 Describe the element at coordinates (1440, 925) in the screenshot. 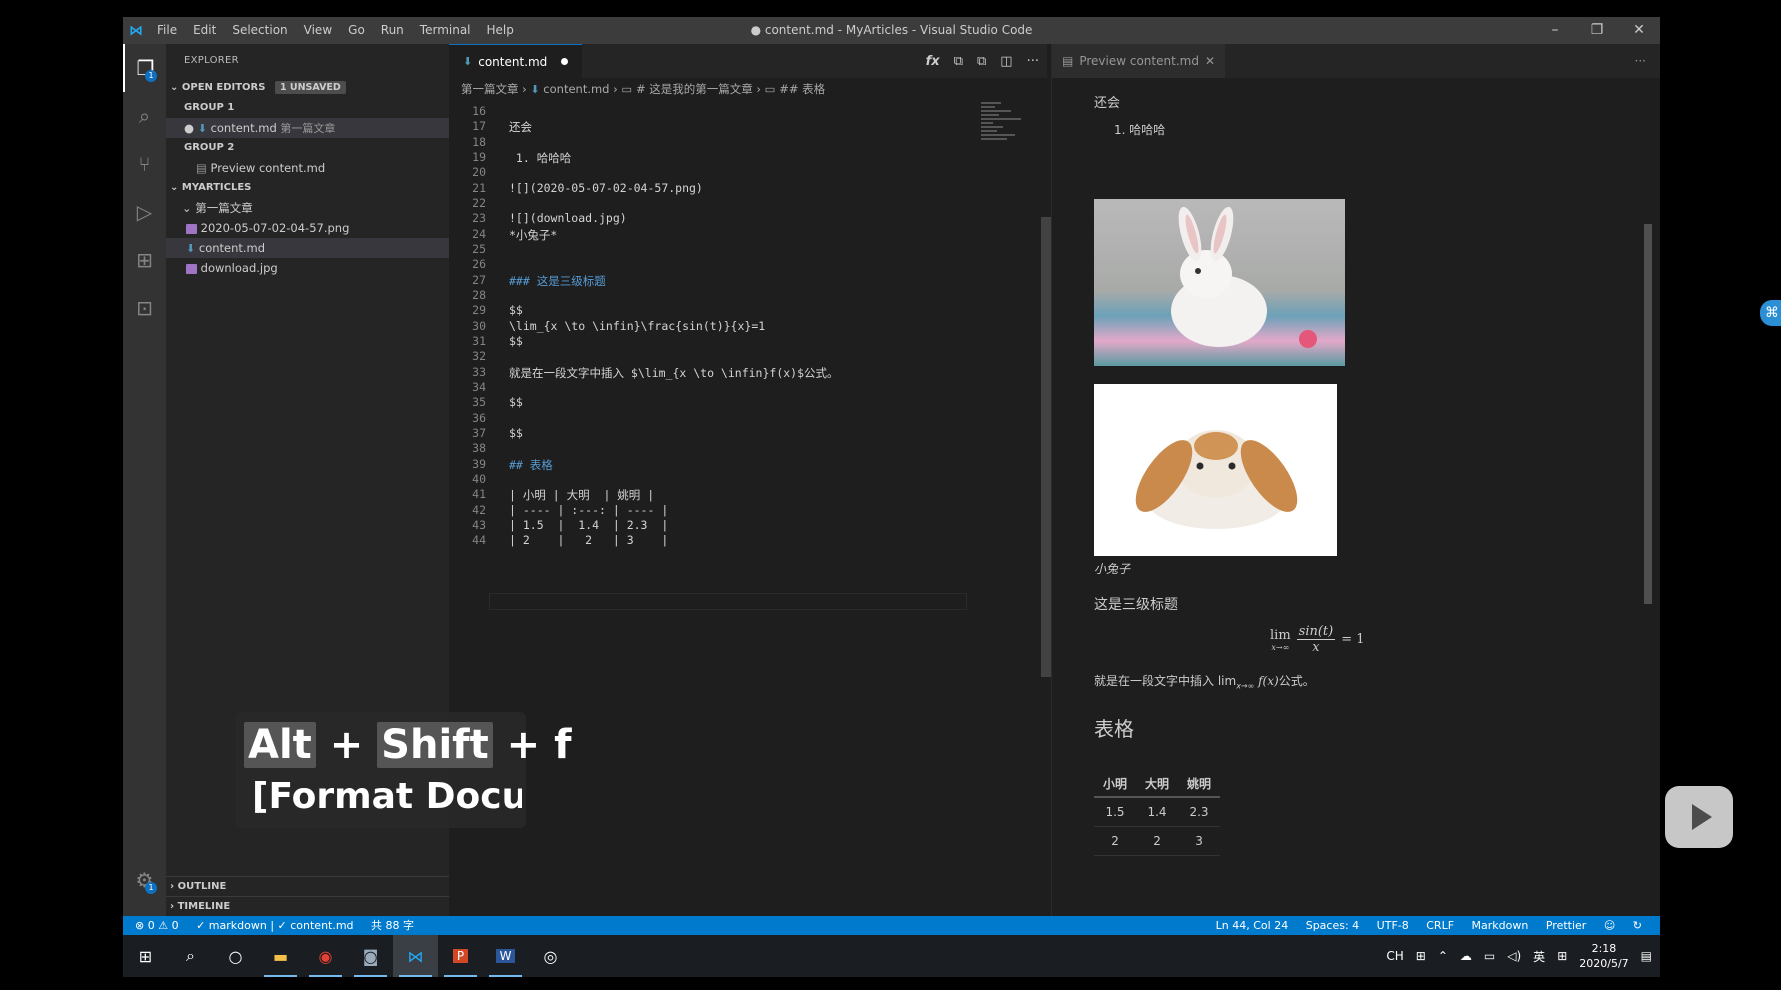

I see `line-ending: CRLF` at that location.